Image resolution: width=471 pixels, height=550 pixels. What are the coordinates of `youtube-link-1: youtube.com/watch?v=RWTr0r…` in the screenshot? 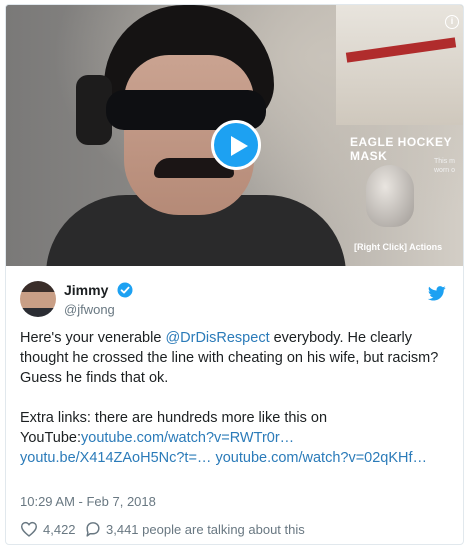 It's located at (187, 438).